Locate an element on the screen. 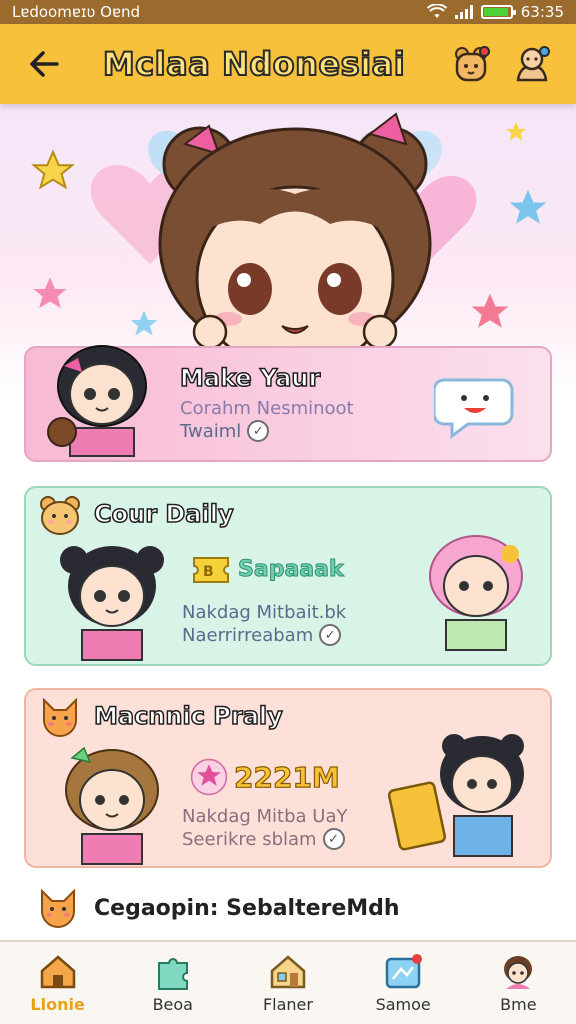  app-bar: Mclaa Ndonesiai is located at coordinates (288, 64).